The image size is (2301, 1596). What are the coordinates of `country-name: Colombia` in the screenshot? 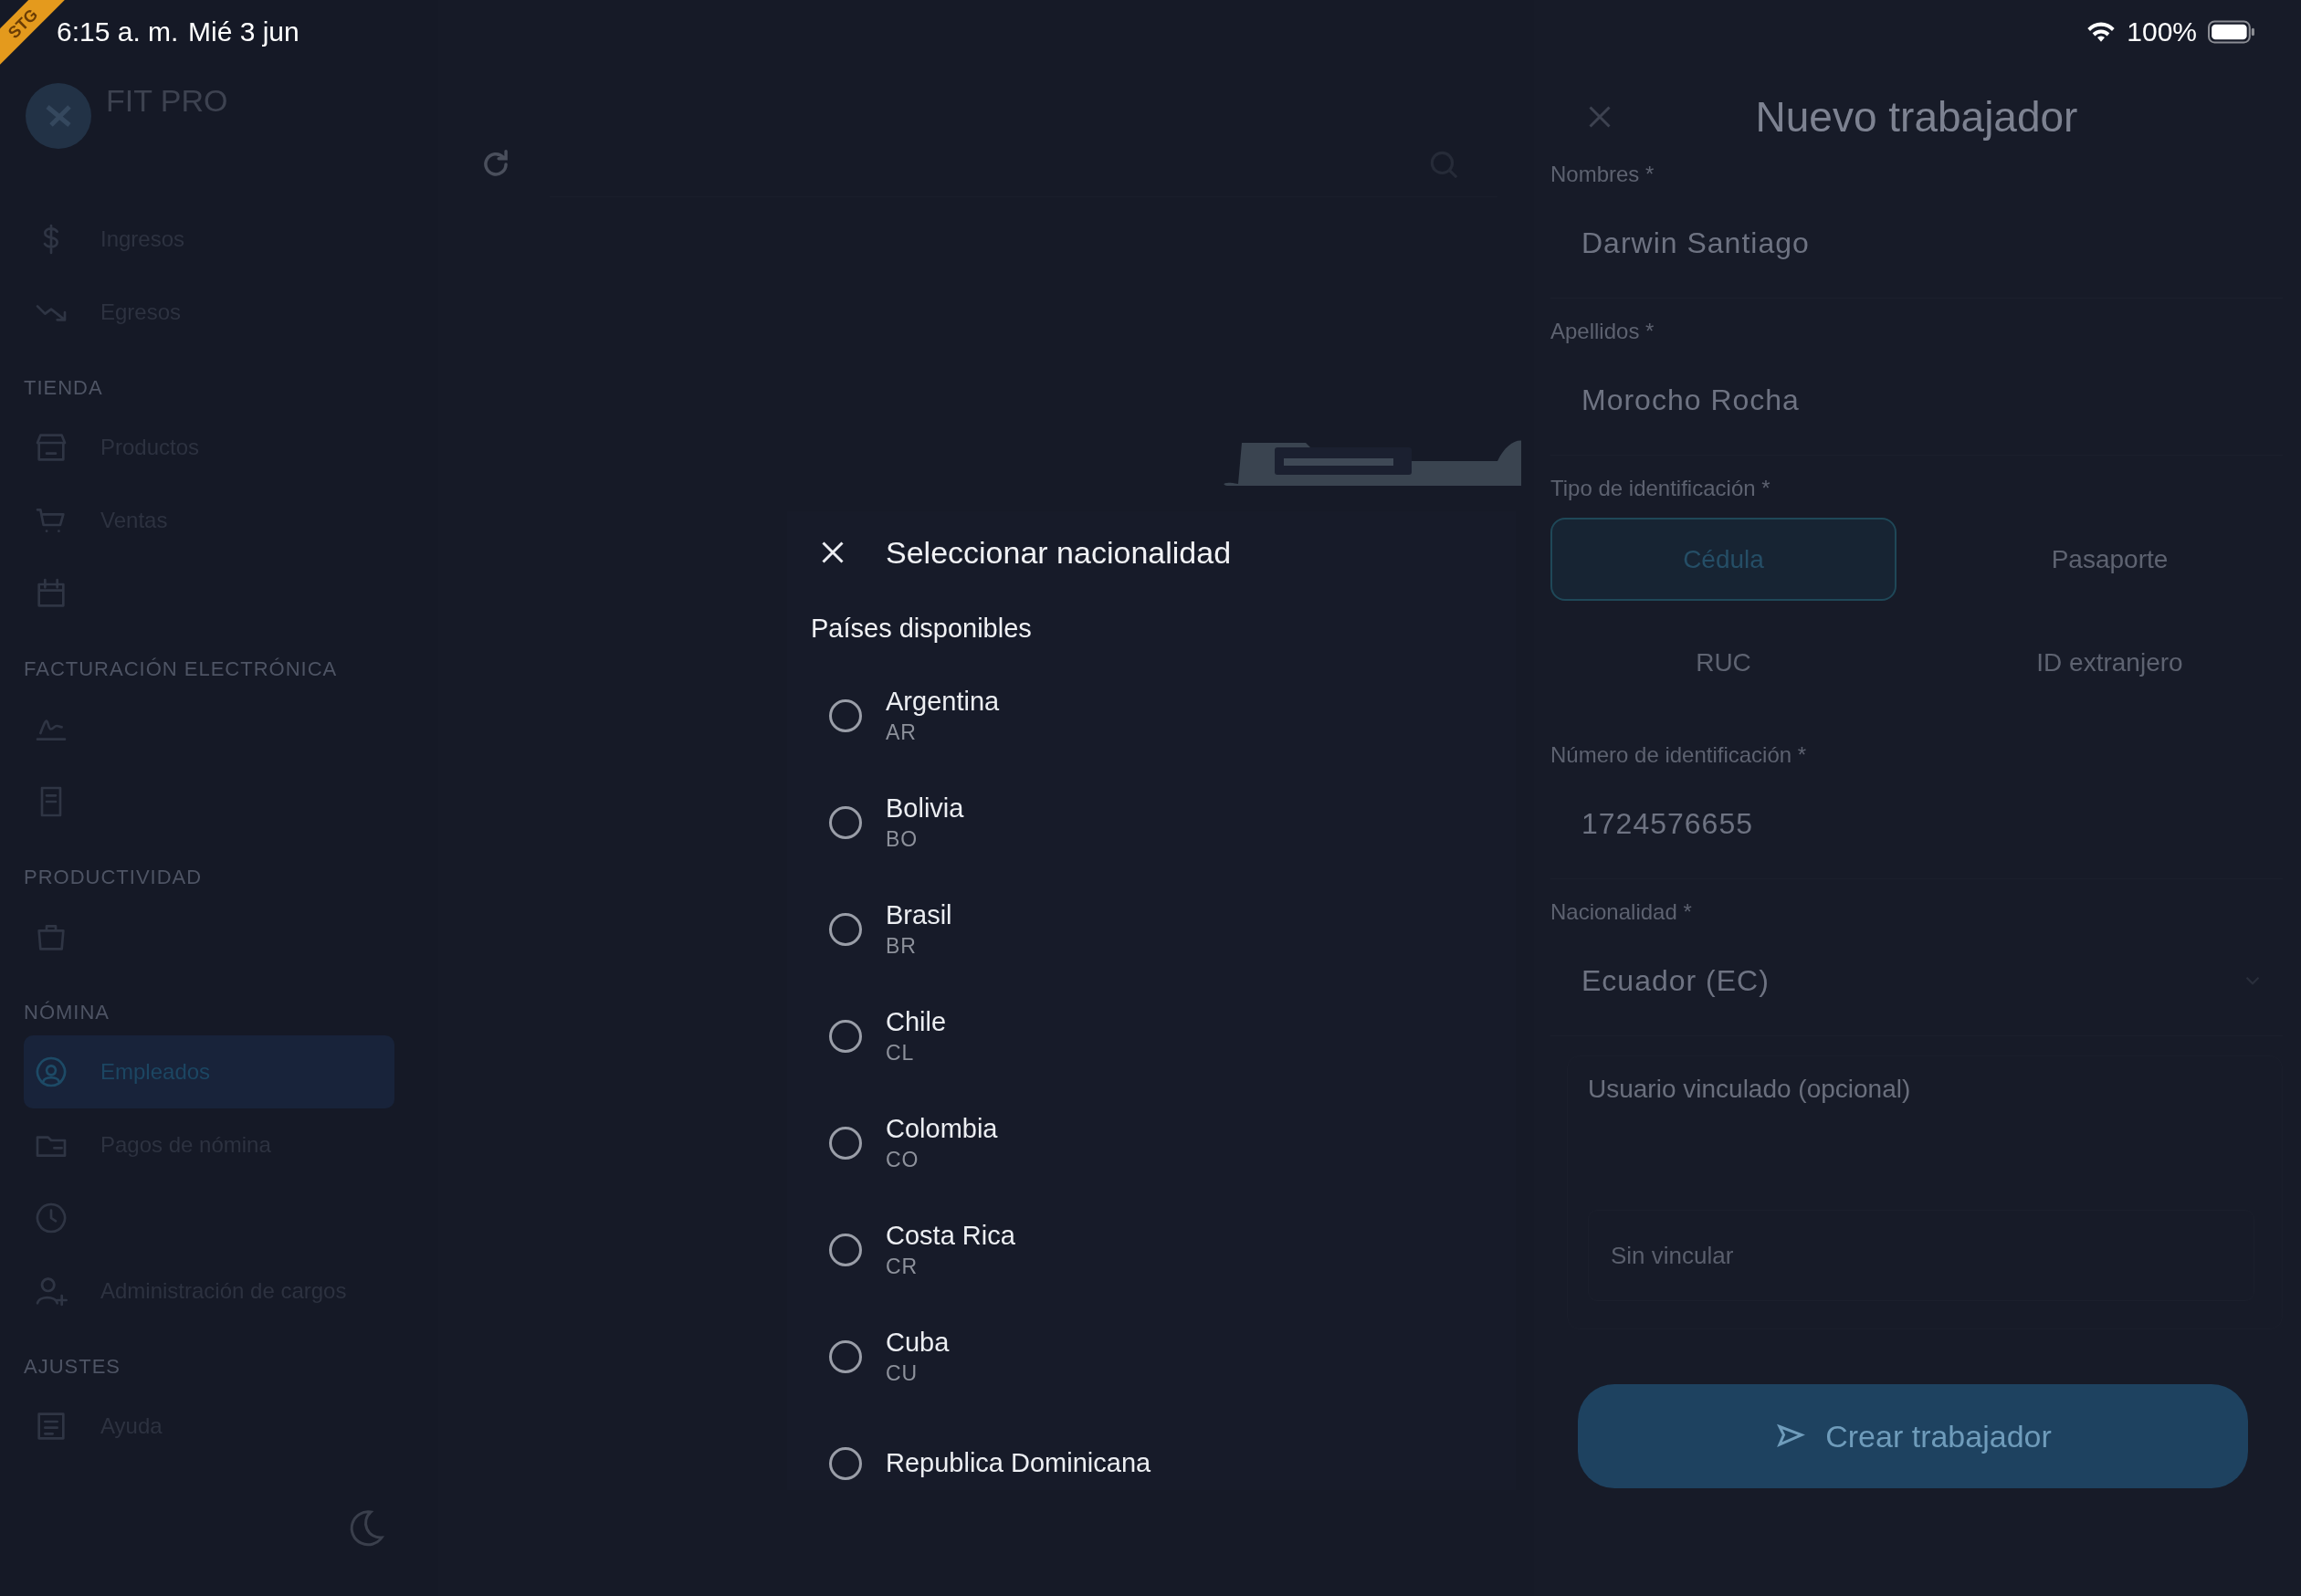 It's located at (942, 1128).